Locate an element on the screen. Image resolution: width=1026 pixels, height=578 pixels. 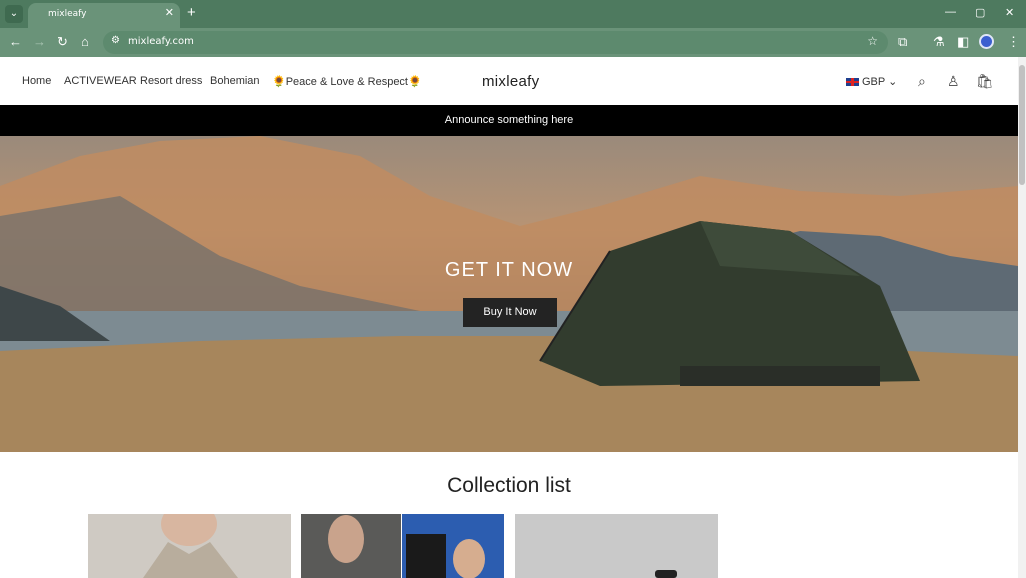
scroll-thumb is located at coordinates (1022, 125).